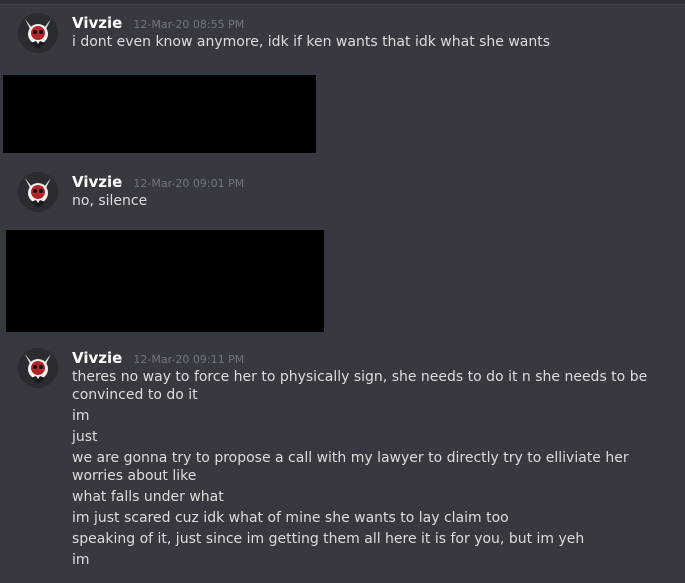 This screenshot has height=583, width=685. What do you see at coordinates (342, 2) in the screenshot?
I see `top-divider` at bounding box center [342, 2].